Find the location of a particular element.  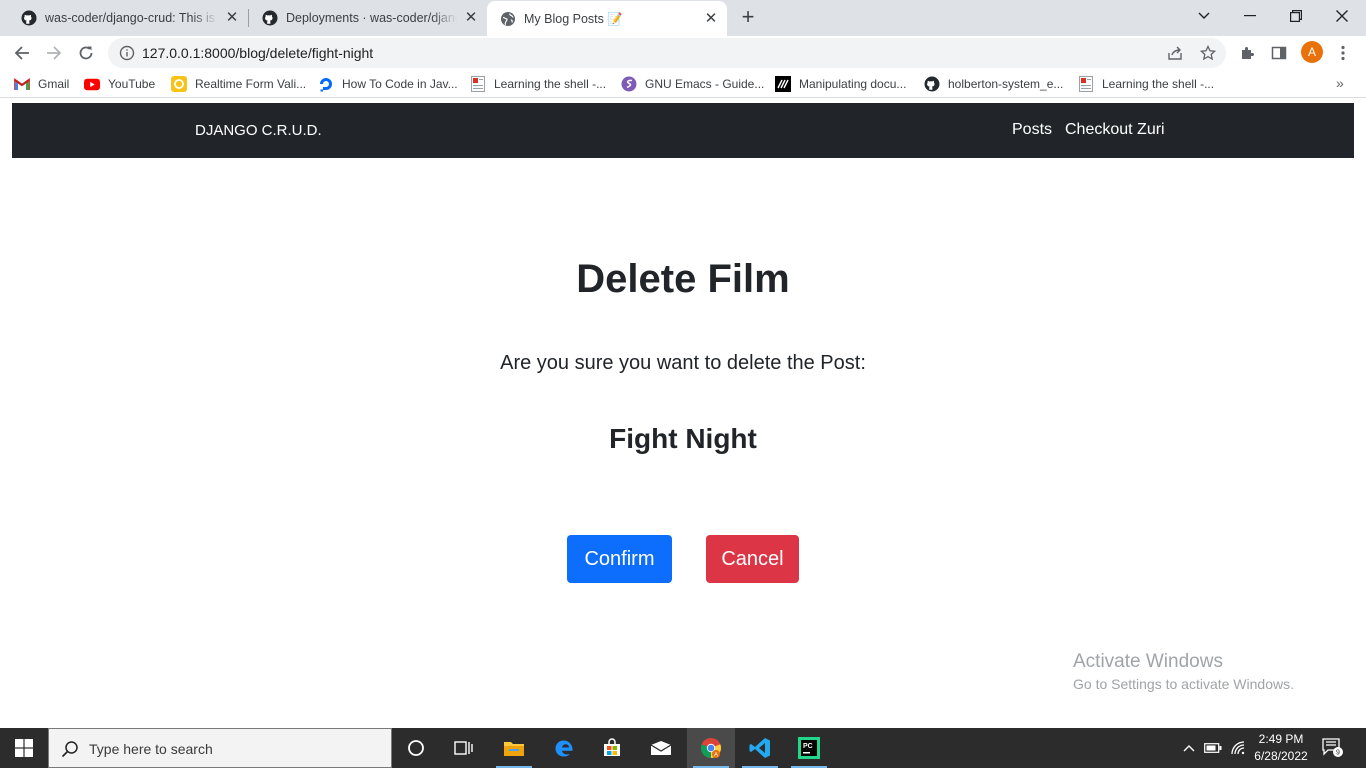

tab-deployments: Deployments · was-coder/django ✕ is located at coordinates (368, 18).